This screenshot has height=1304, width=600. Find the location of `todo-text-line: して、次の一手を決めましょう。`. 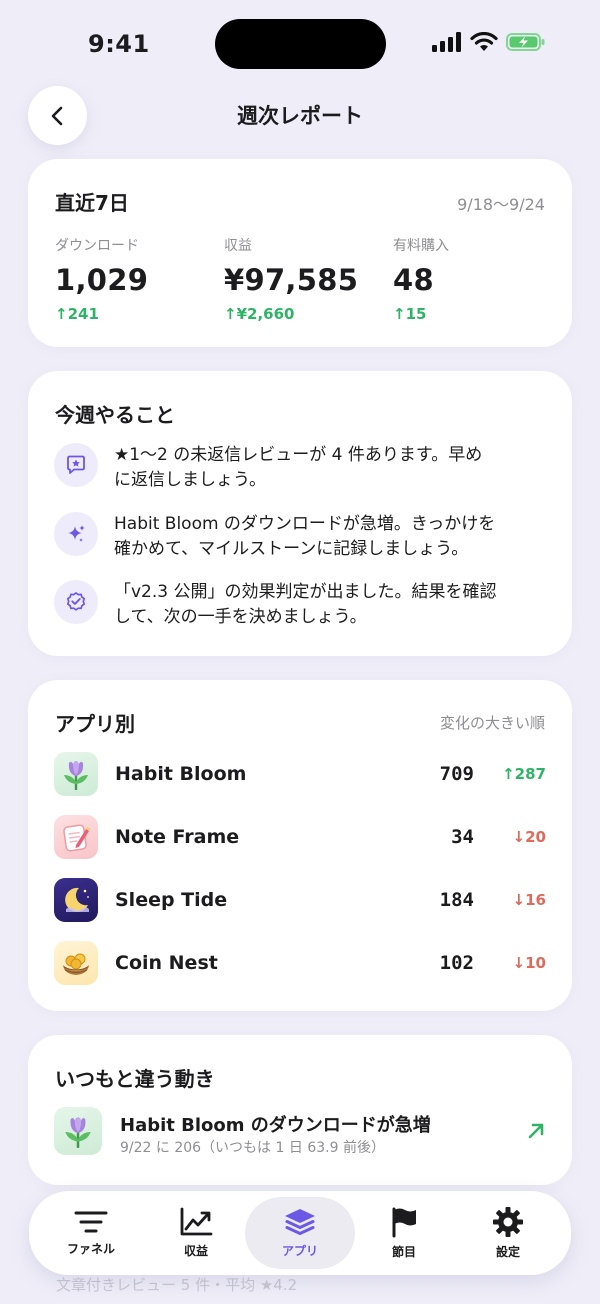

todo-text-line: して、次の一手を決めましょう。 is located at coordinates (240, 617).